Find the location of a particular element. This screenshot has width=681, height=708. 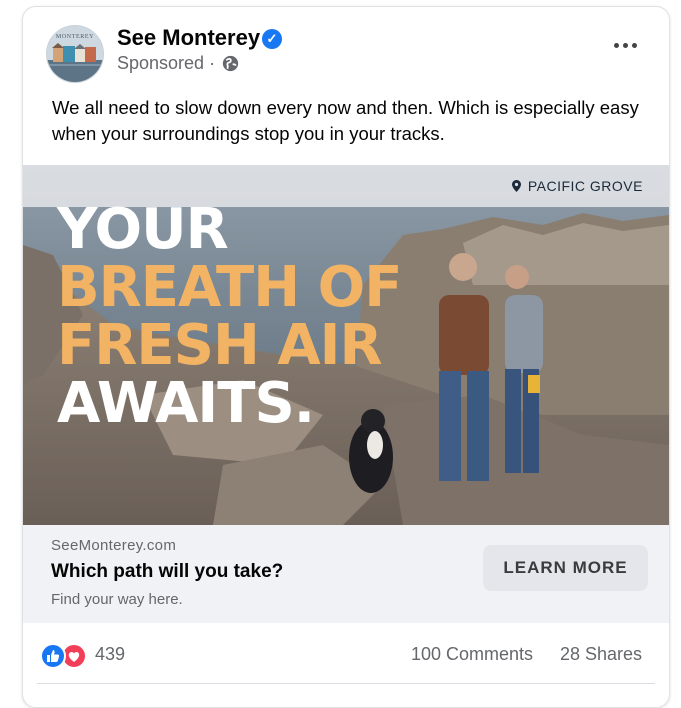

location-name: PACIFIC GROVE is located at coordinates (585, 186).